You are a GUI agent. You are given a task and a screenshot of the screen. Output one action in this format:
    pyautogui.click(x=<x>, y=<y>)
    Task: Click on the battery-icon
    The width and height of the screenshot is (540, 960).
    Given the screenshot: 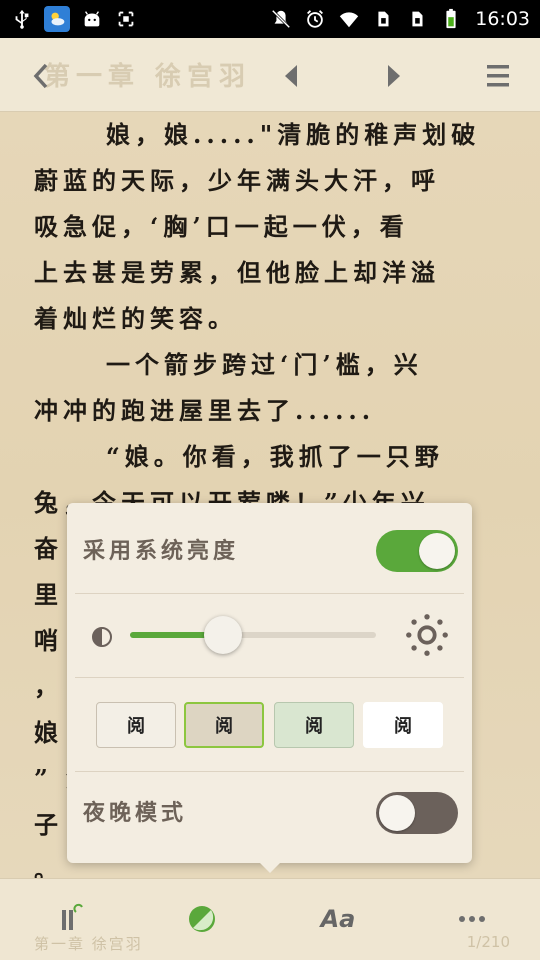 What is the action you would take?
    pyautogui.click(x=451, y=19)
    